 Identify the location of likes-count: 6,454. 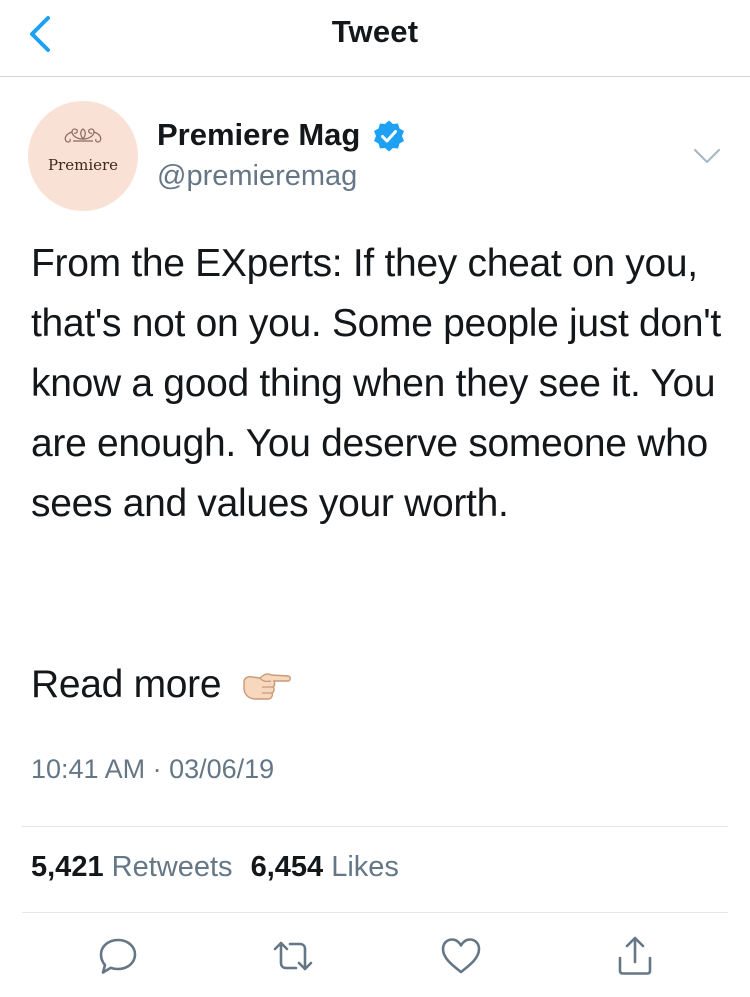
(287, 867).